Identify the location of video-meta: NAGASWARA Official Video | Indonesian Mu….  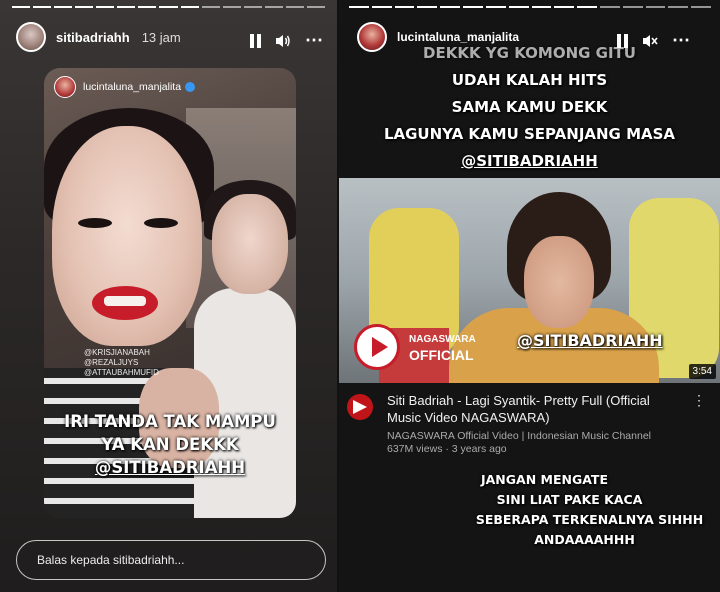
(547, 443).